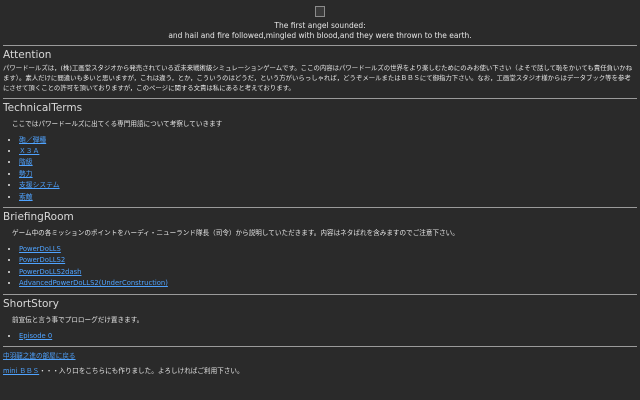 This screenshot has width=640, height=400. What do you see at coordinates (42, 260) in the screenshot?
I see `link-powerdolls2: PowerDoLLS2` at bounding box center [42, 260].